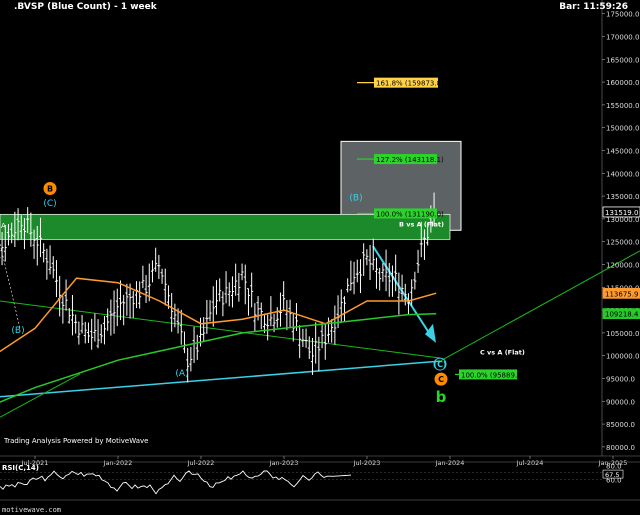 This screenshot has height=515, width=640. What do you see at coordinates (620, 402) in the screenshot?
I see `y-tick-label: 90000.0` at bounding box center [620, 402].